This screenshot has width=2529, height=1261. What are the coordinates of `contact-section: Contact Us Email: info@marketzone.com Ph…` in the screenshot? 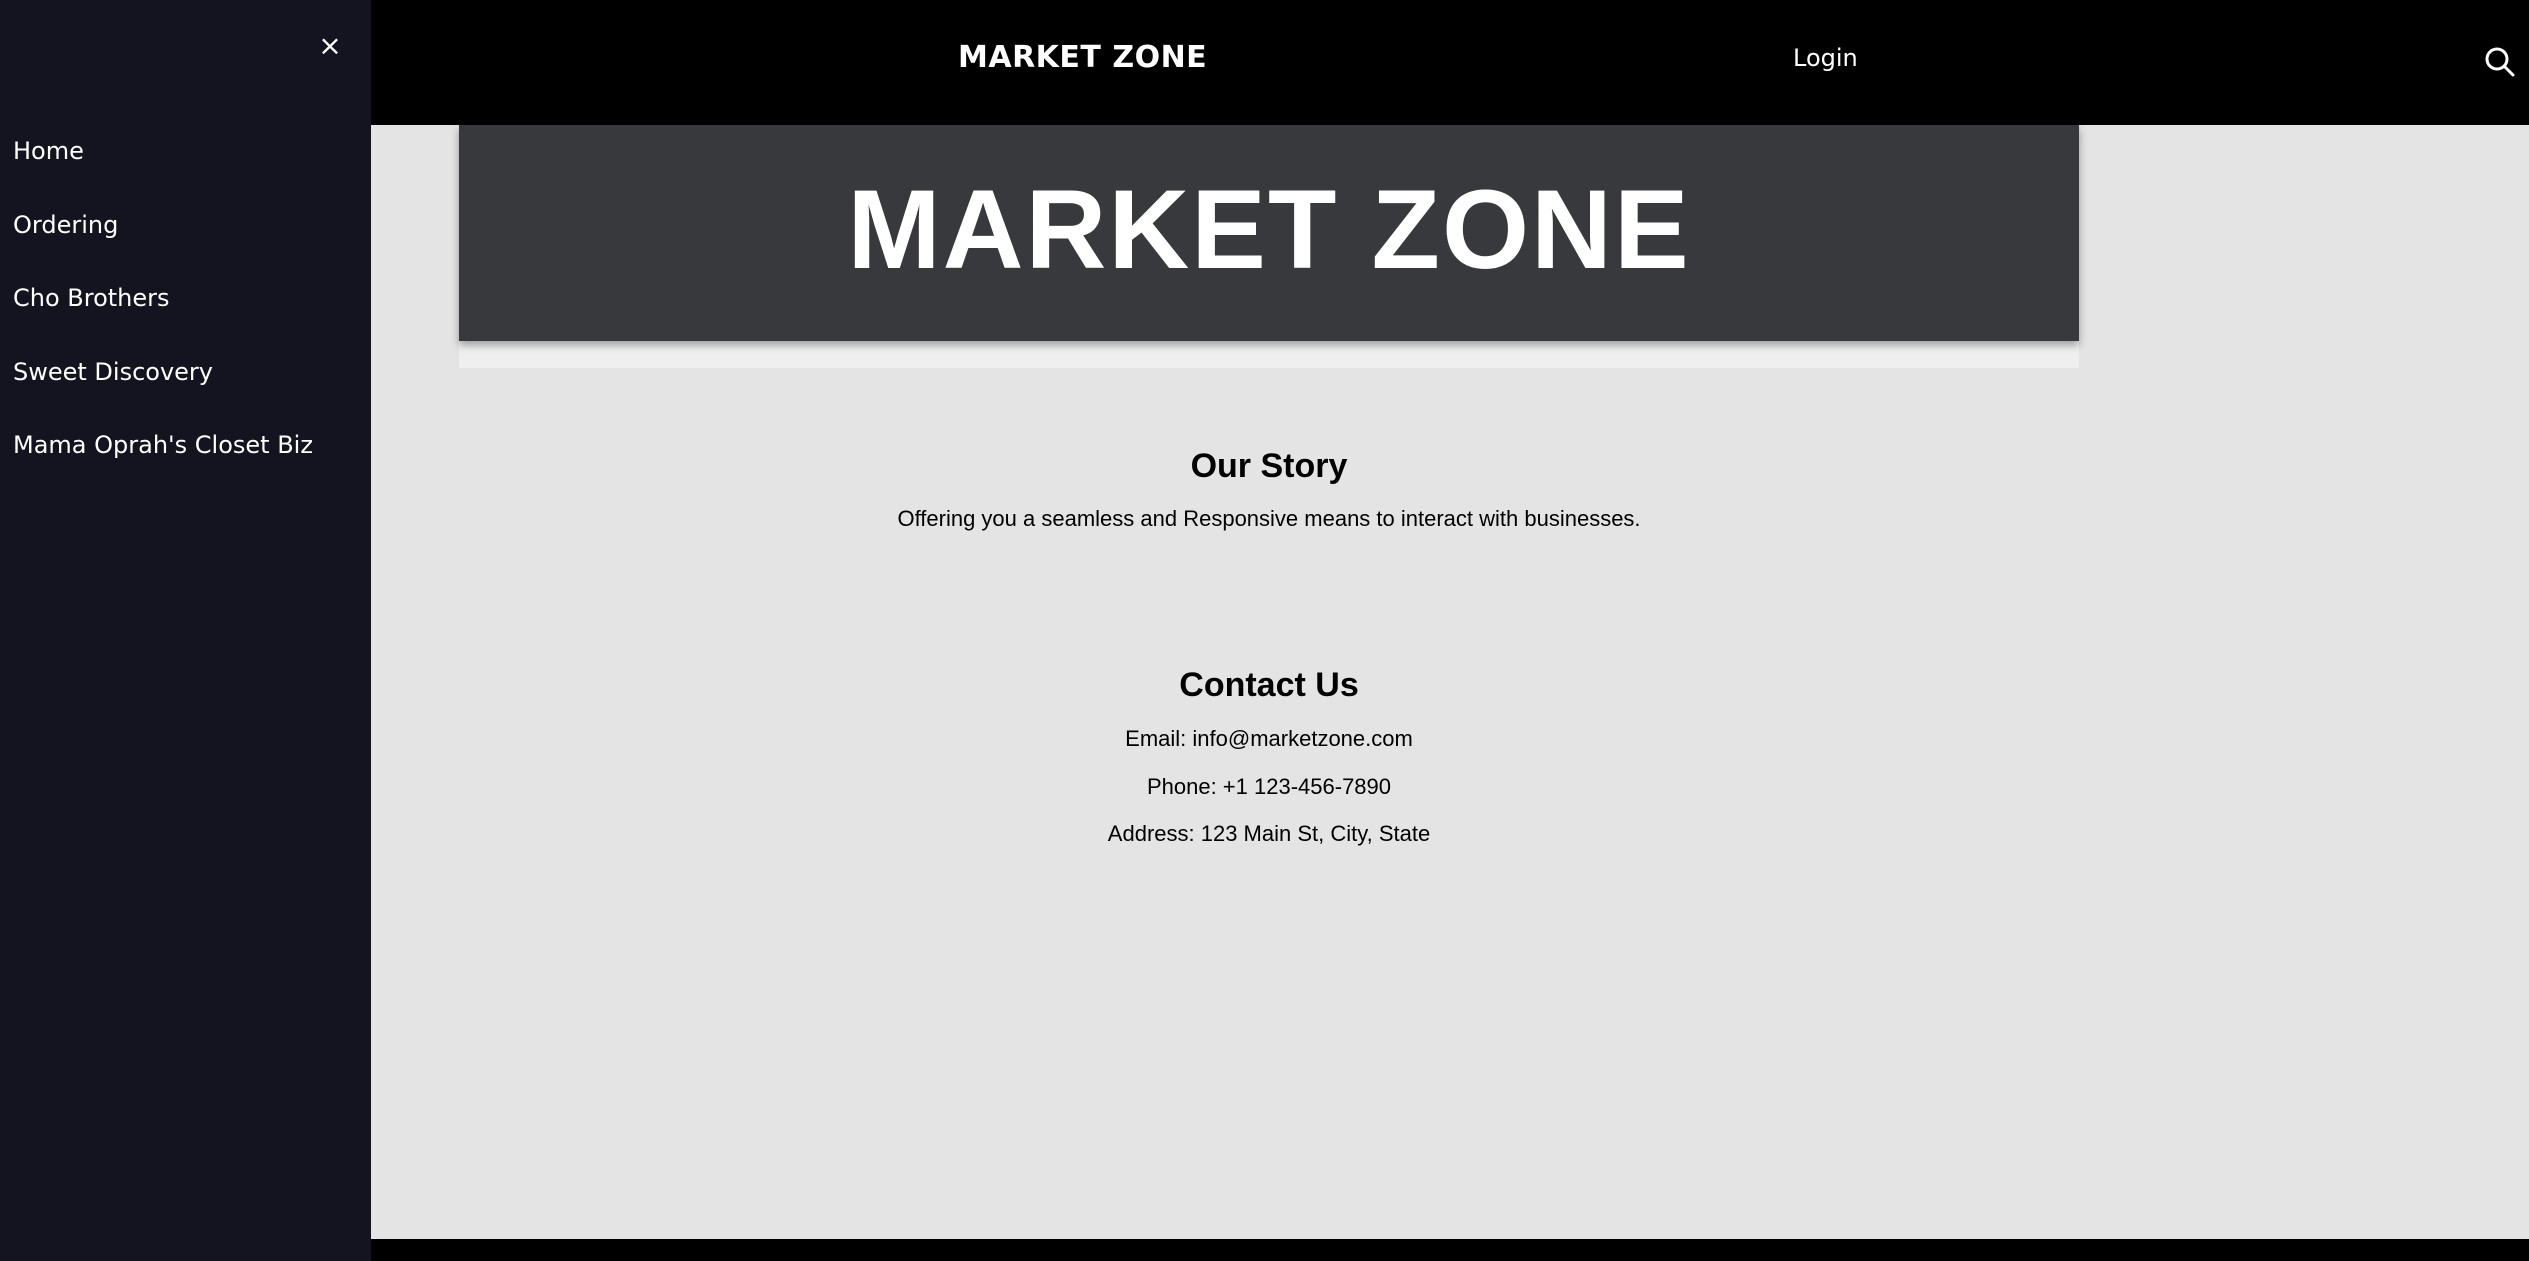 It's located at (1269, 767).